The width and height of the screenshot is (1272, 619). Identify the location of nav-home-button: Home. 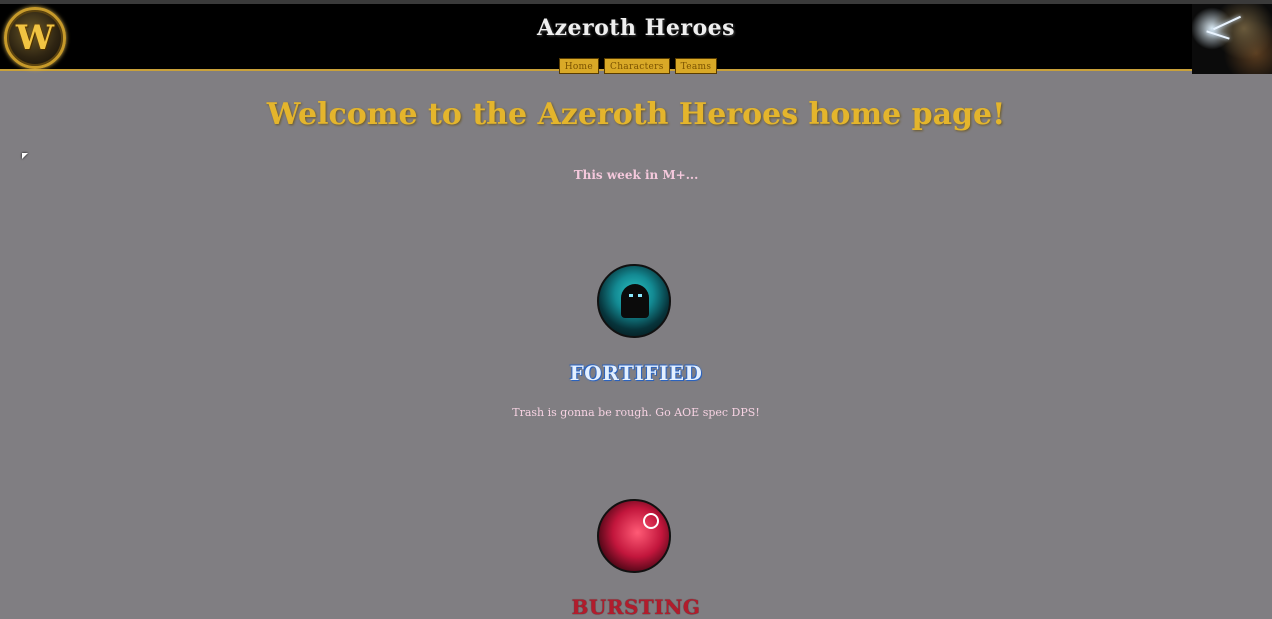
(579, 66).